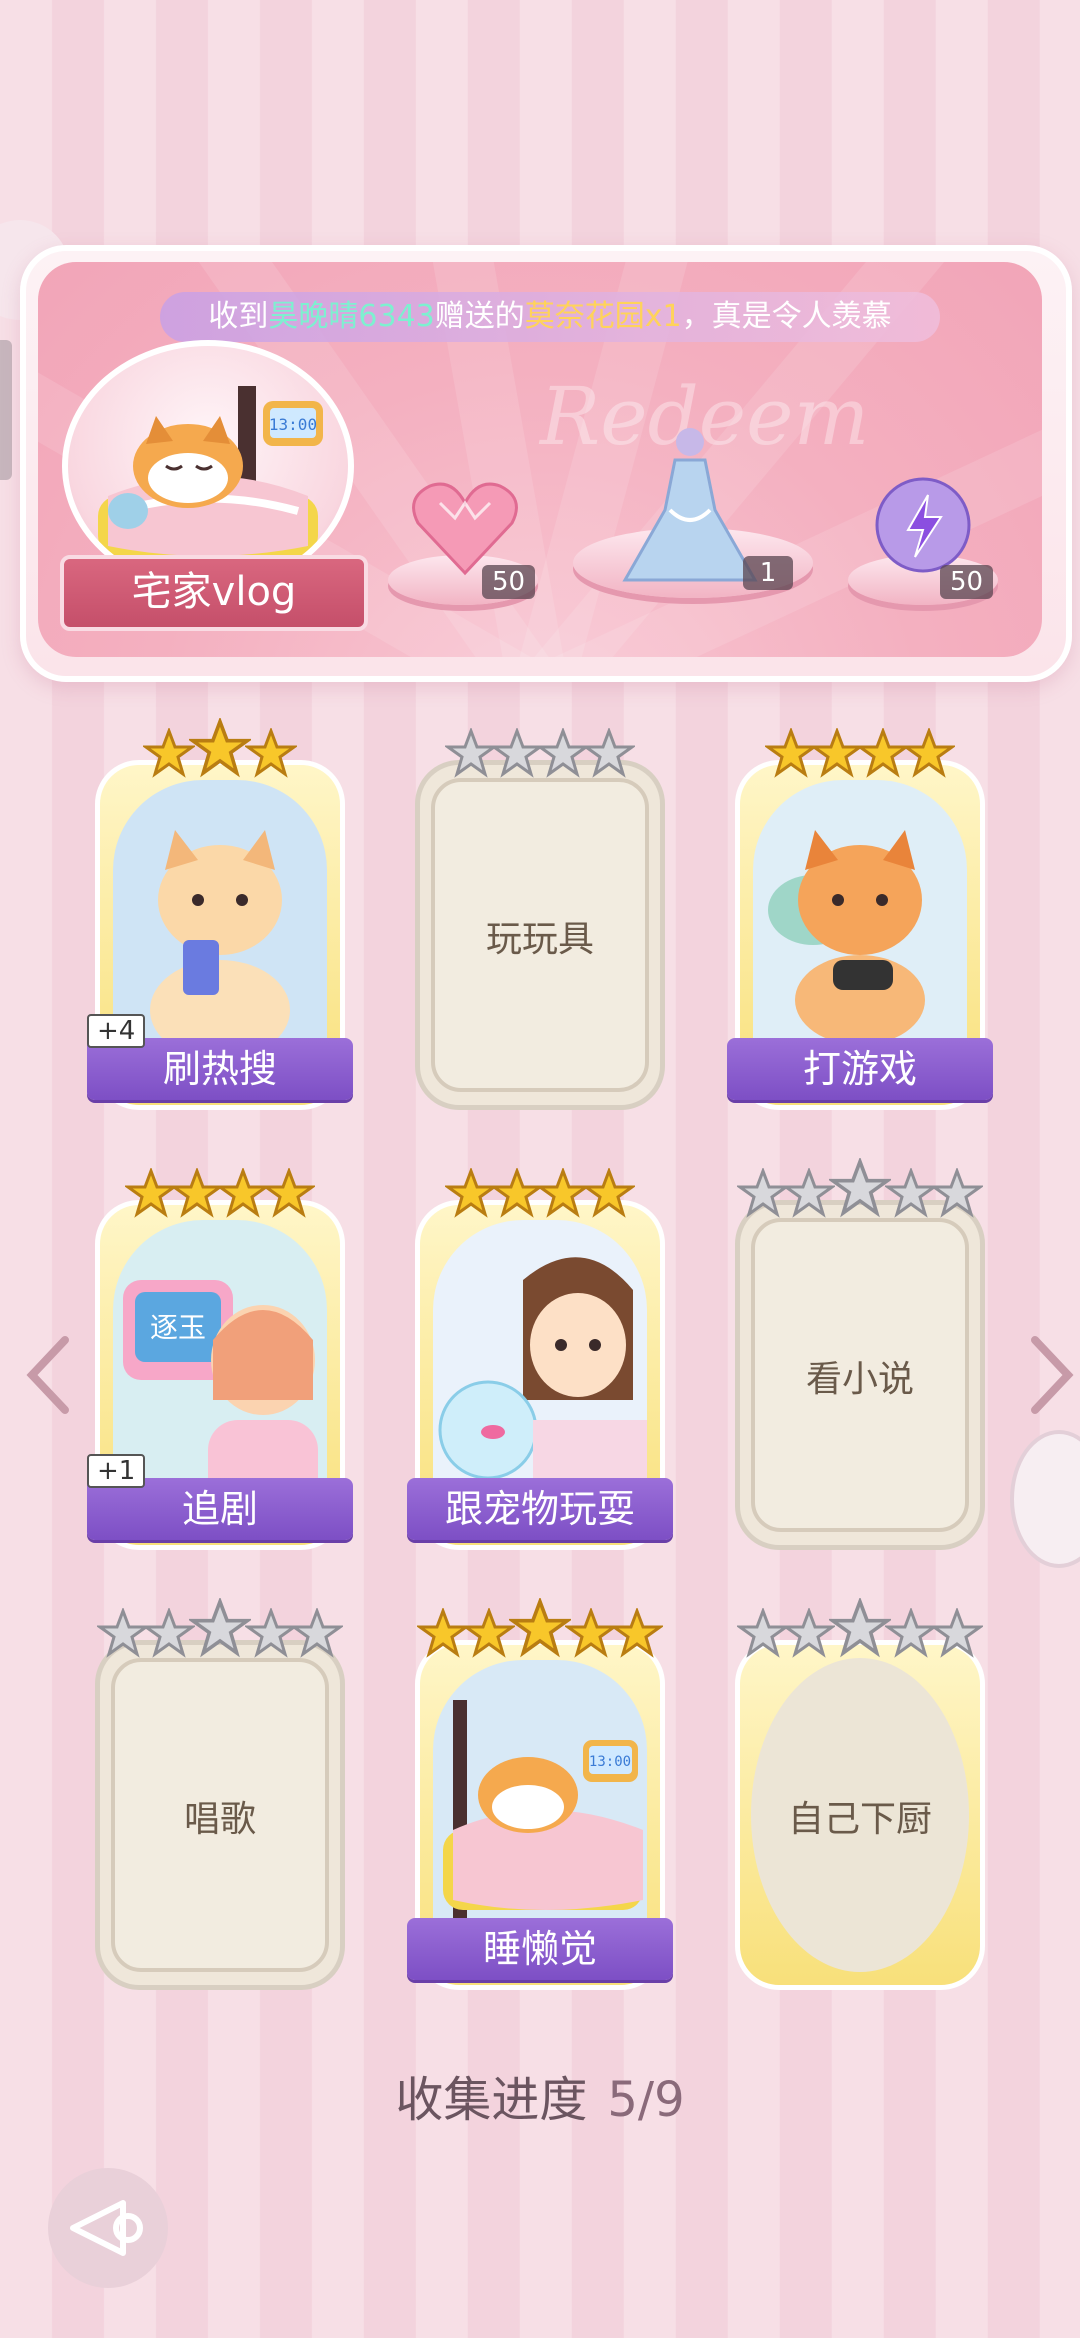  I want to click on next-page-arrow-icon, so click(1050, 1375).